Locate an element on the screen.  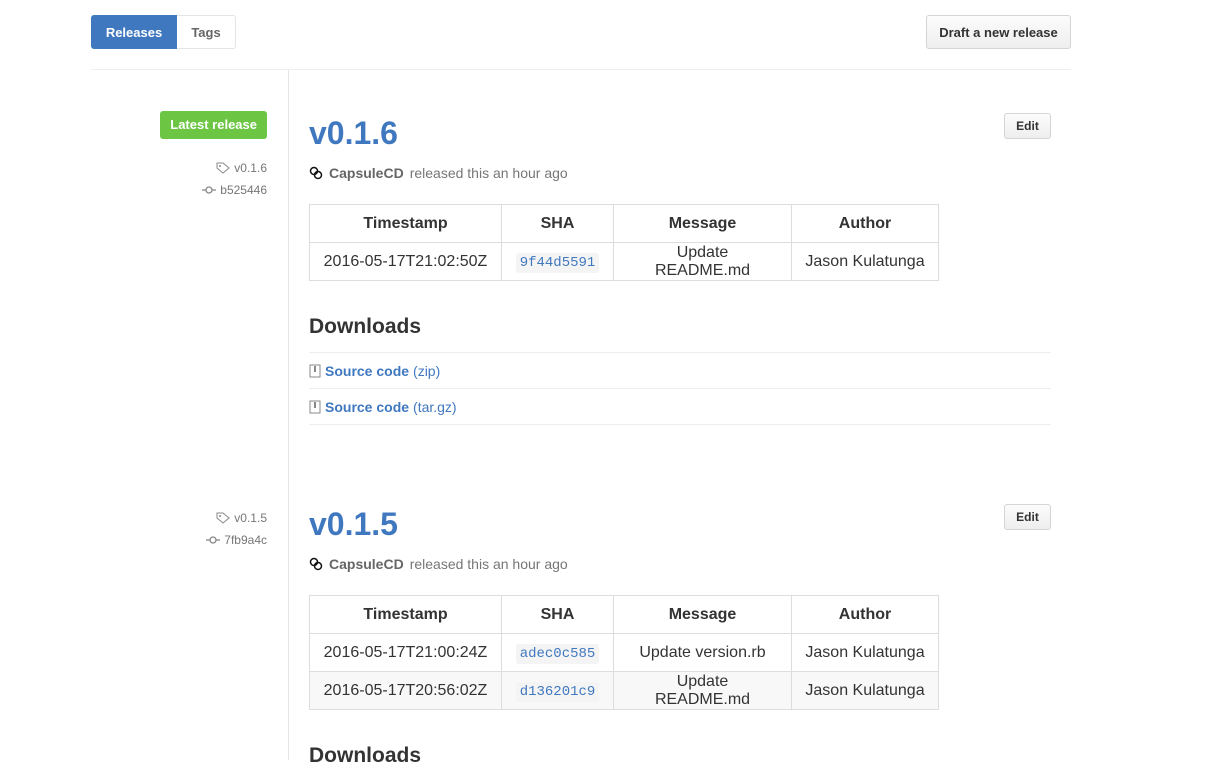
sha-link: adec0c585 is located at coordinates (557, 653).